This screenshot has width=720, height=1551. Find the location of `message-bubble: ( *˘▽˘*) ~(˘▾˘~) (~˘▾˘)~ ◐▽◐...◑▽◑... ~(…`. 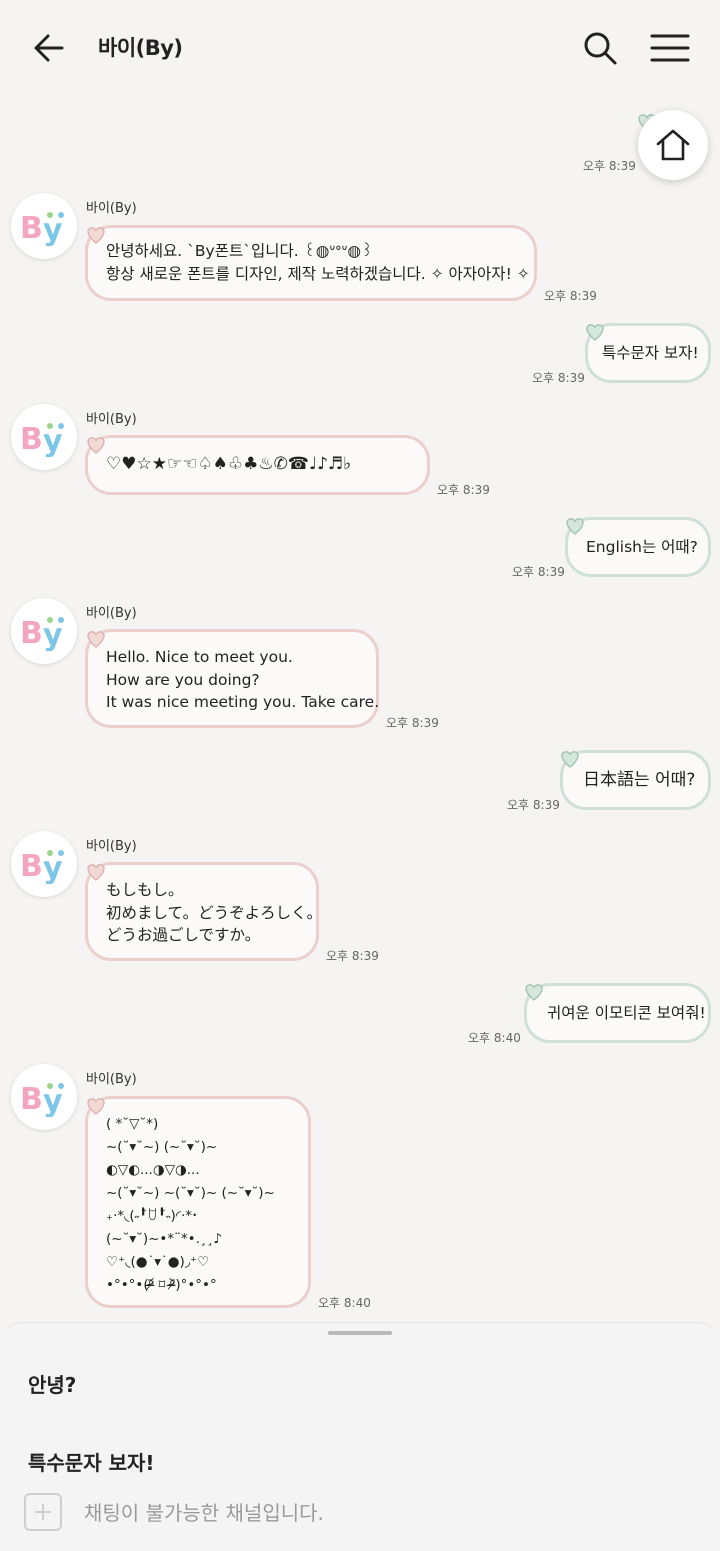

message-bubble: ( *˘▽˘*) ~(˘▾˘~) (~˘▾˘)~ ◐▽◐...◑▽◑... ~(… is located at coordinates (198, 1202).